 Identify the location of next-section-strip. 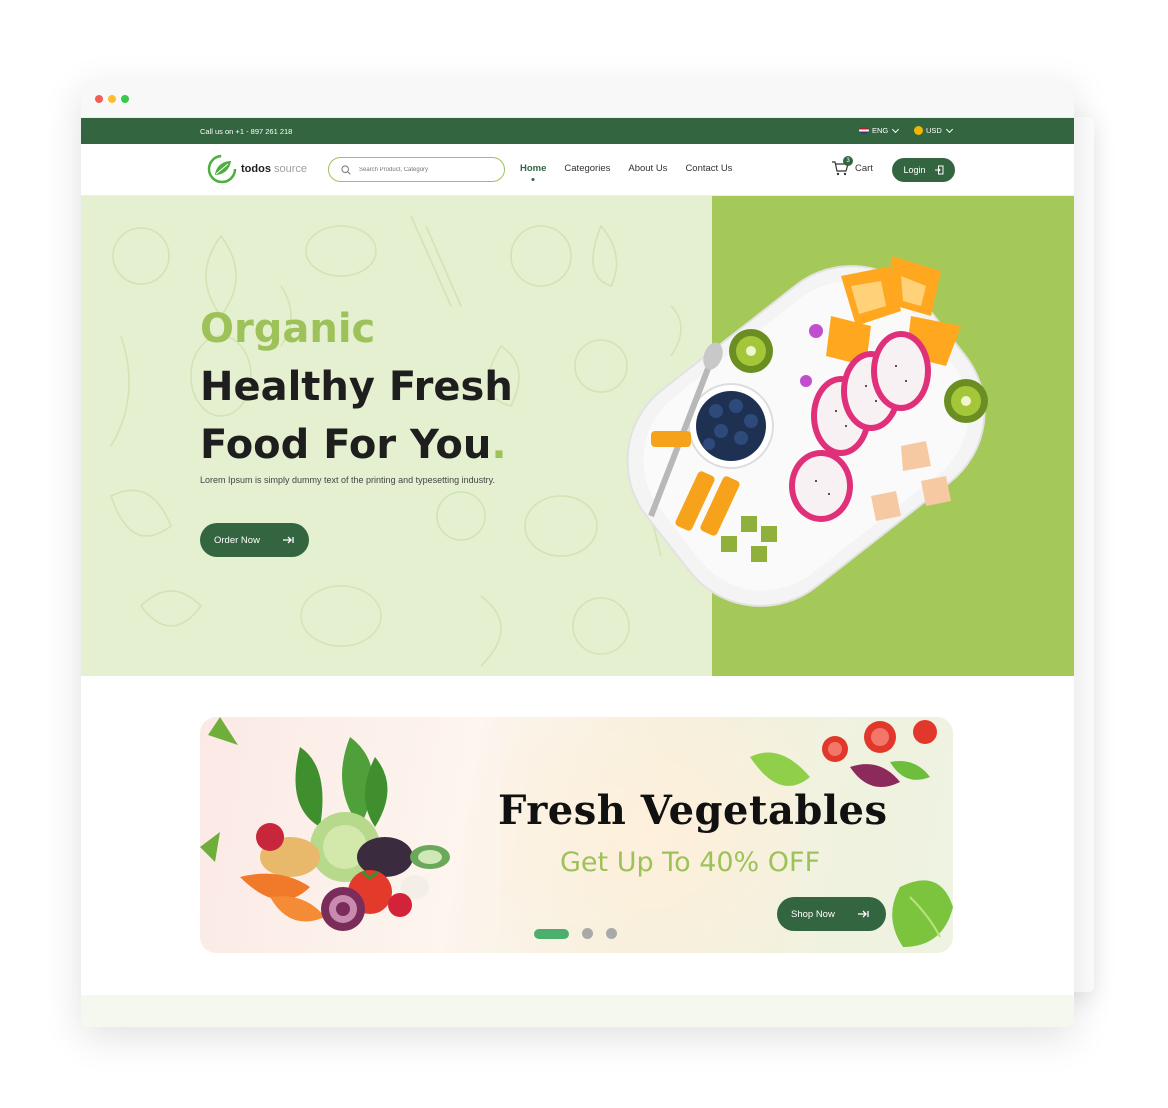
(577, 1011).